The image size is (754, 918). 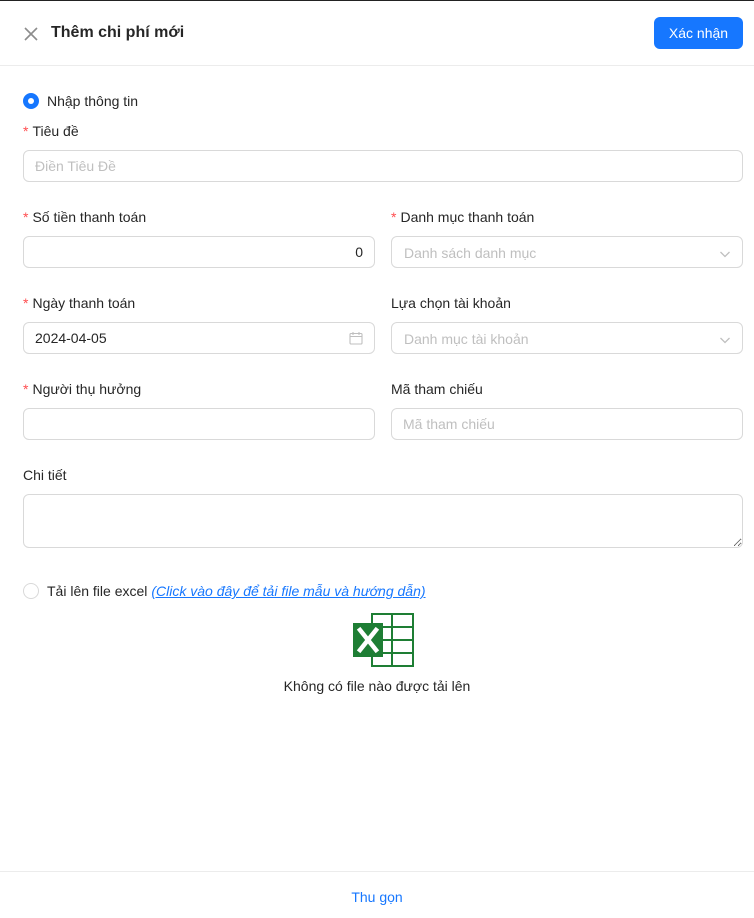 What do you see at coordinates (199, 424) in the screenshot?
I see `beneficiary-input` at bounding box center [199, 424].